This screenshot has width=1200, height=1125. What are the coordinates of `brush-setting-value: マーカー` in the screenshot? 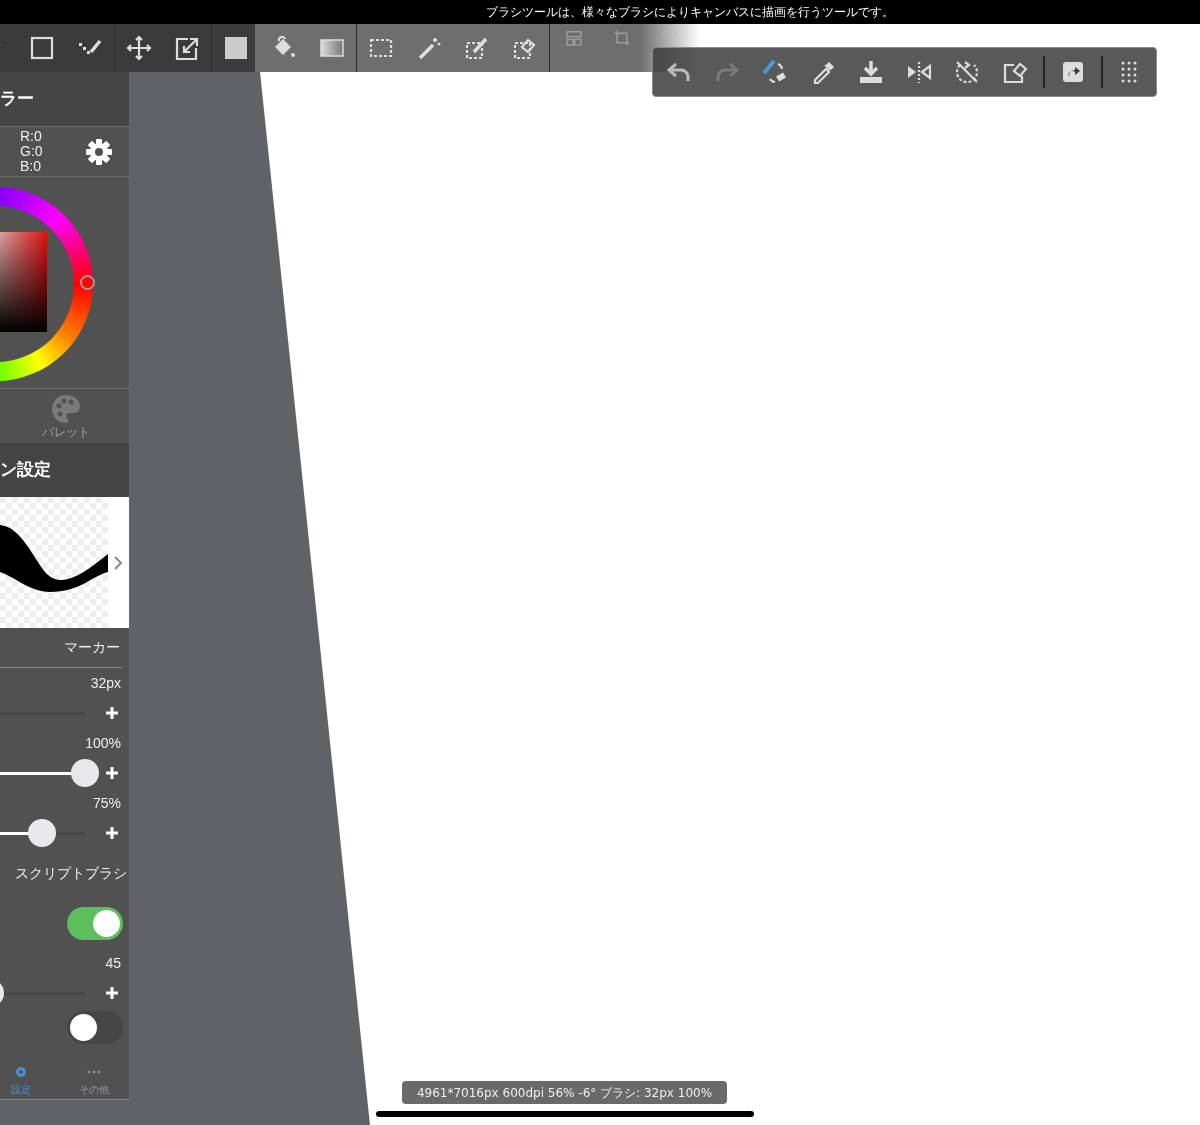 It's located at (92, 647).